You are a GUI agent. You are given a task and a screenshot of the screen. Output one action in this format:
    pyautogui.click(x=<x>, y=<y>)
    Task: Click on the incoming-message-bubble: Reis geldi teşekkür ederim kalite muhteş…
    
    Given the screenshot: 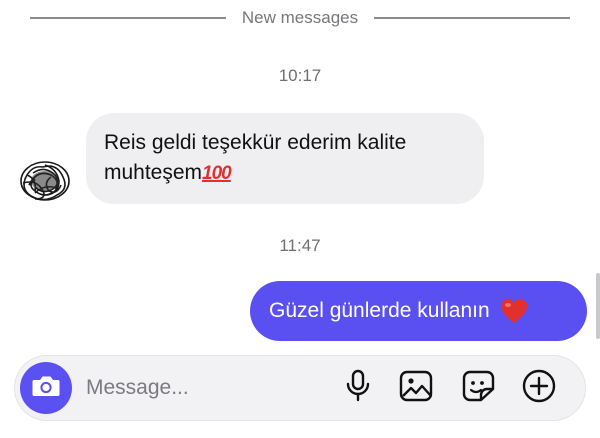 What is the action you would take?
    pyautogui.click(x=285, y=158)
    